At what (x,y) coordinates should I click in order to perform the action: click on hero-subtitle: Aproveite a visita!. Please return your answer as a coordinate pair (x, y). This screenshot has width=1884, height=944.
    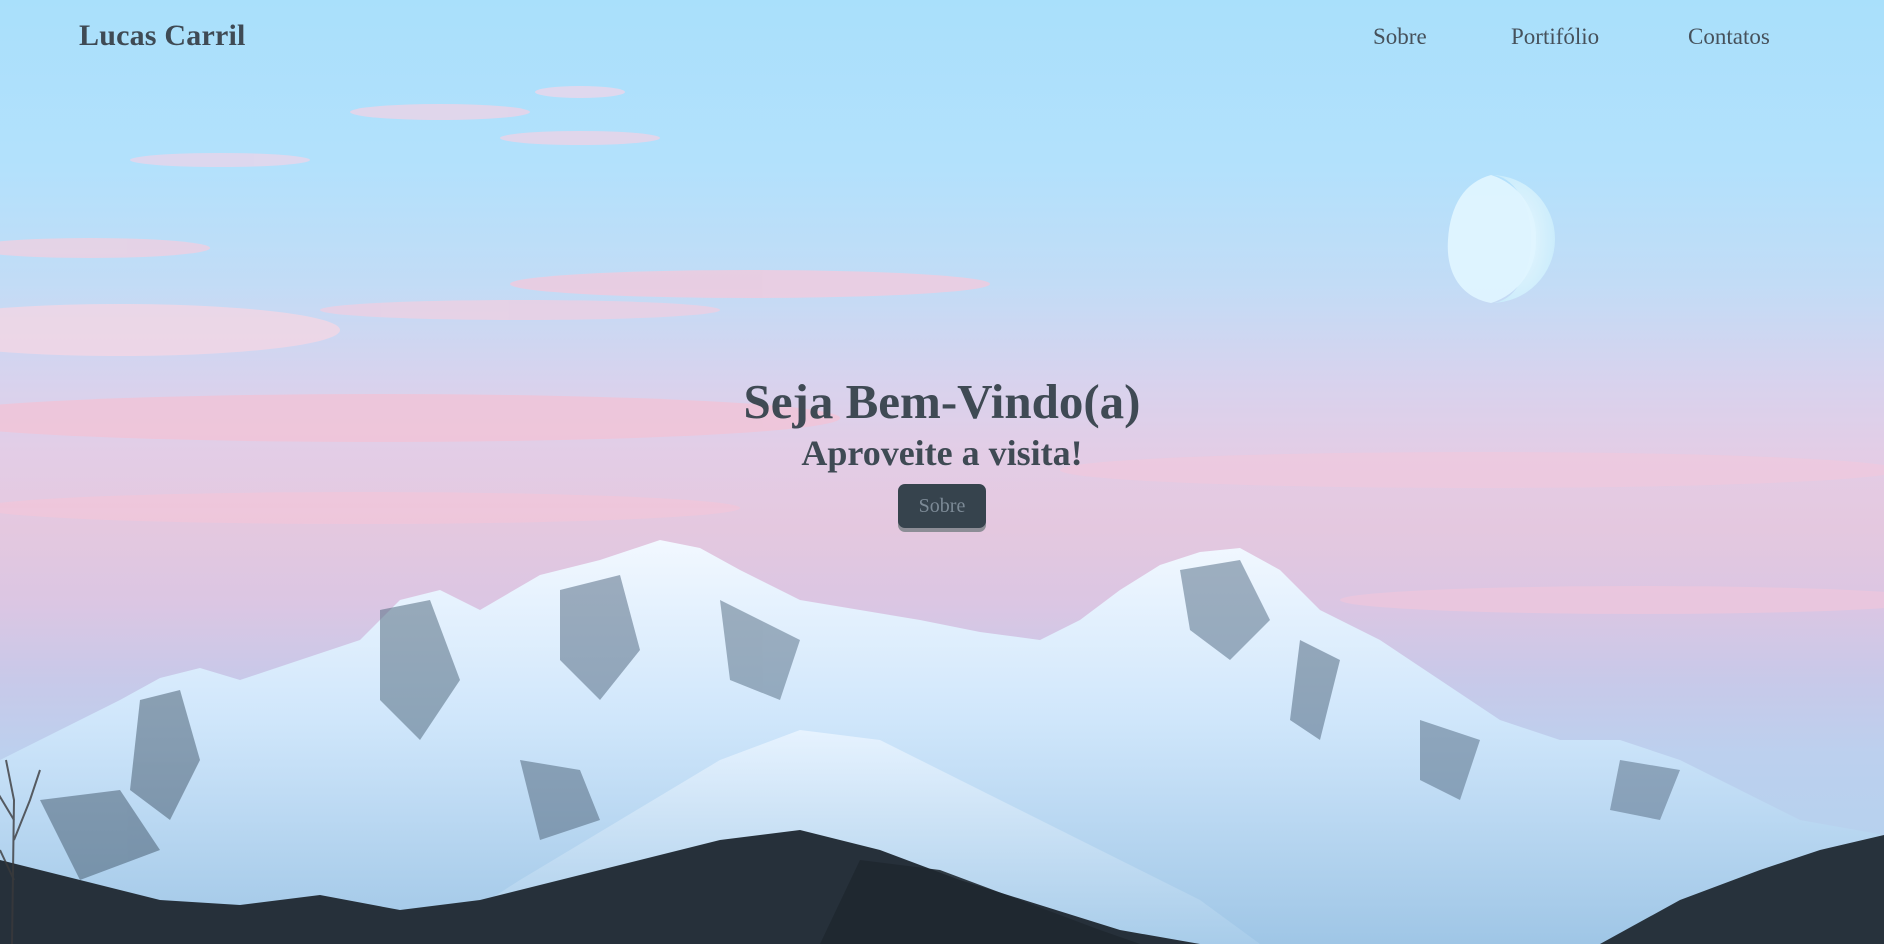
    Looking at the image, I should click on (942, 453).